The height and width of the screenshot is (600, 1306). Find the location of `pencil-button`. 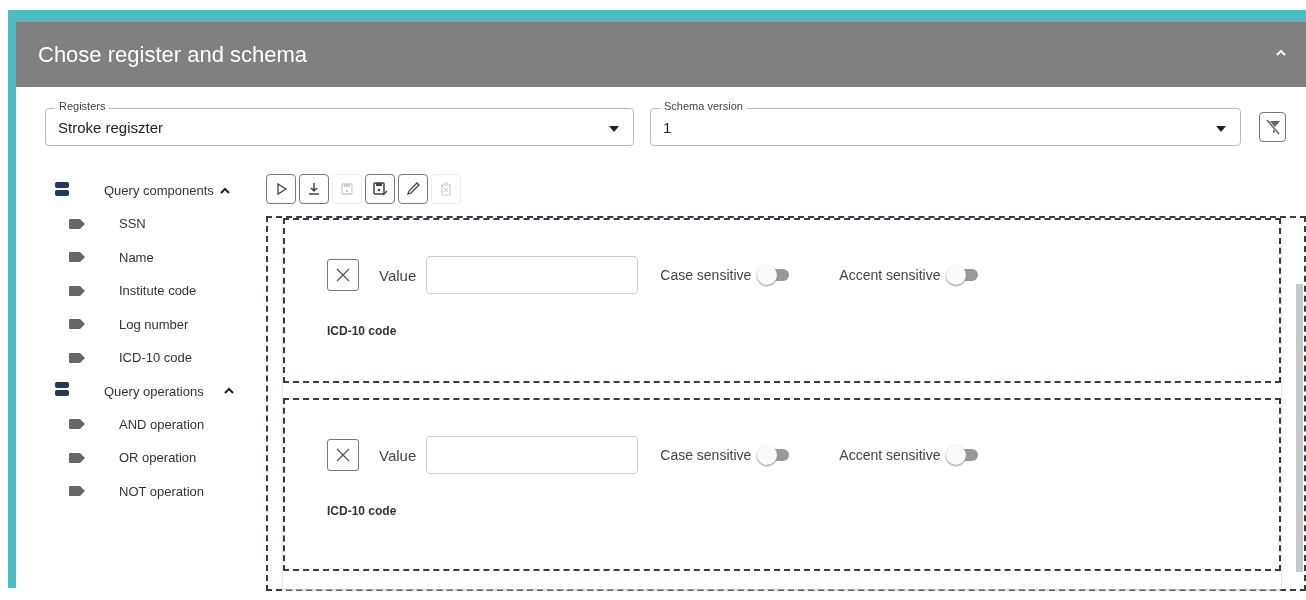

pencil-button is located at coordinates (413, 189).